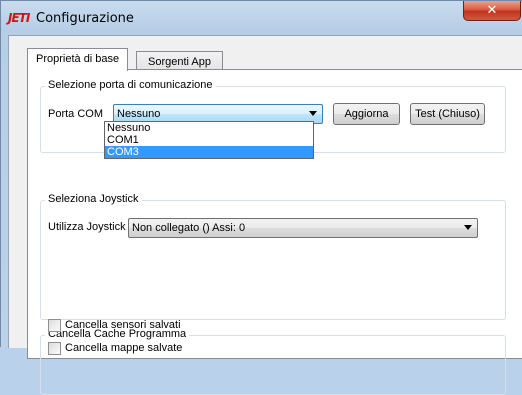 The height and width of the screenshot is (395, 522). I want to click on joystick-value: Non collegato () Assi: 0, so click(189, 228).